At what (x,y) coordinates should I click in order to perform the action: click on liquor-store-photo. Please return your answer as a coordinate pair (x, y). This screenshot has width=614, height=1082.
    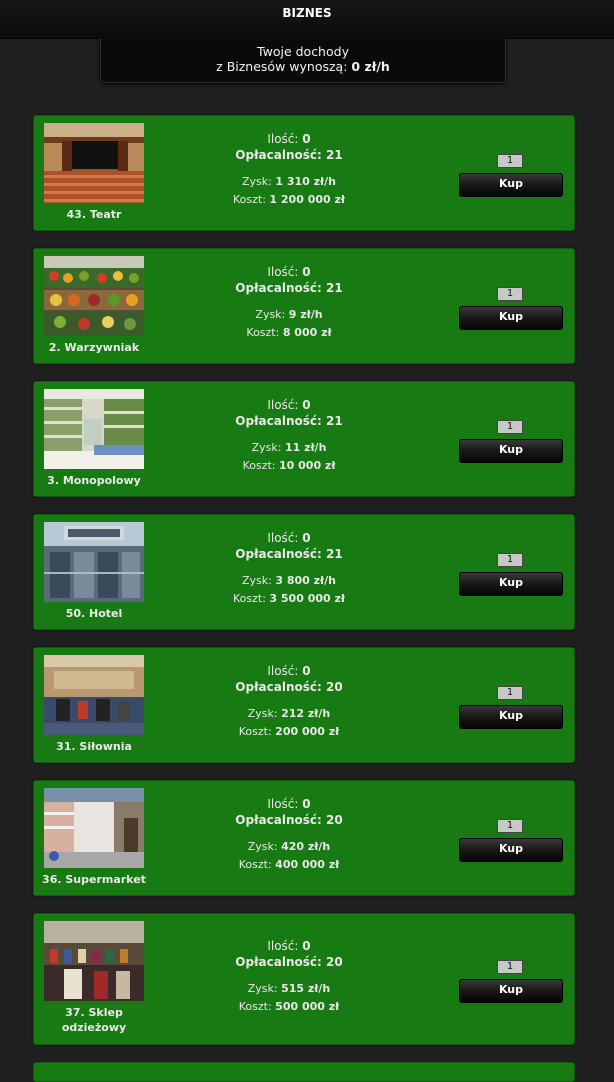
    Looking at the image, I should click on (94, 429).